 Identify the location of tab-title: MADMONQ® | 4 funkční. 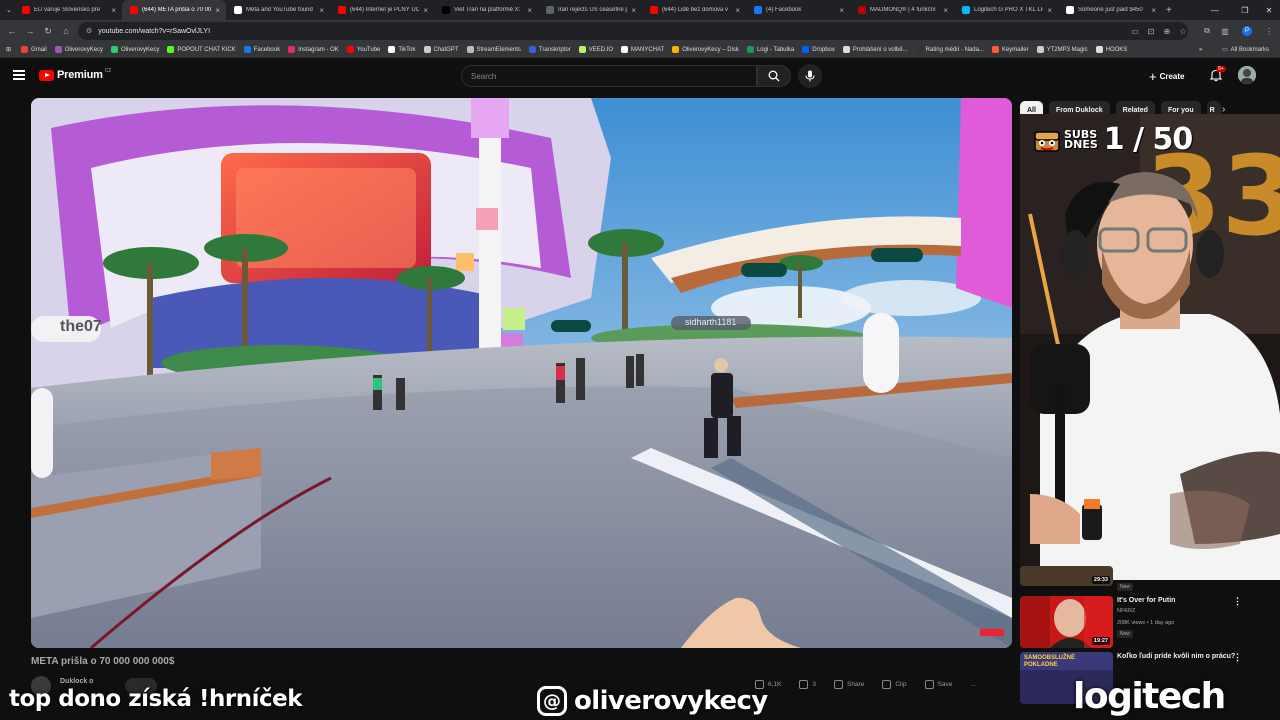
(903, 10).